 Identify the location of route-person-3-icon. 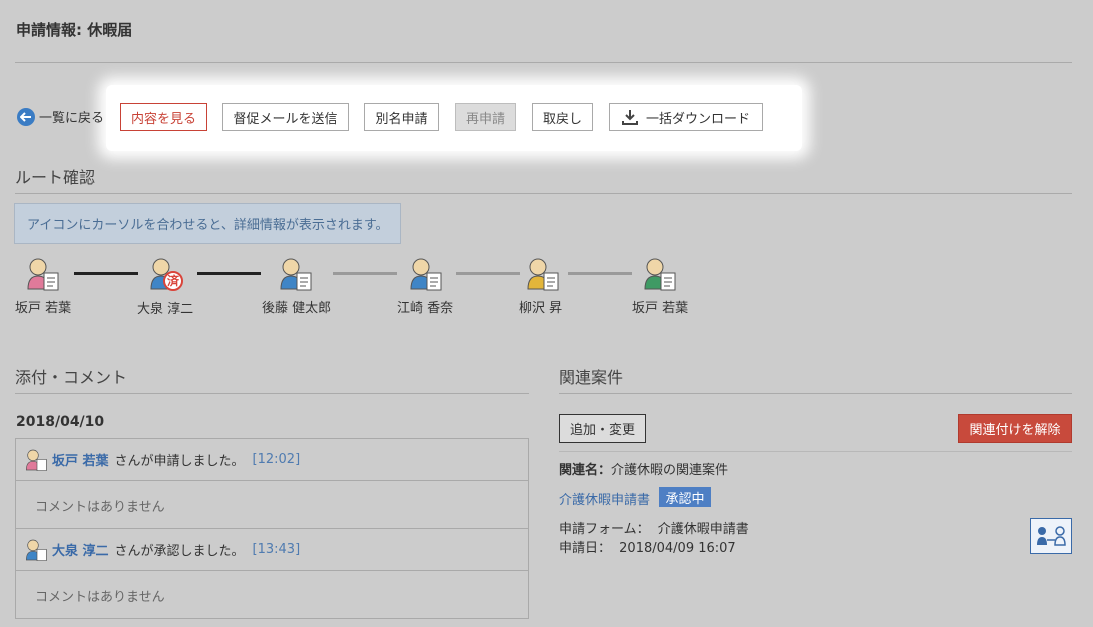
(296, 274).